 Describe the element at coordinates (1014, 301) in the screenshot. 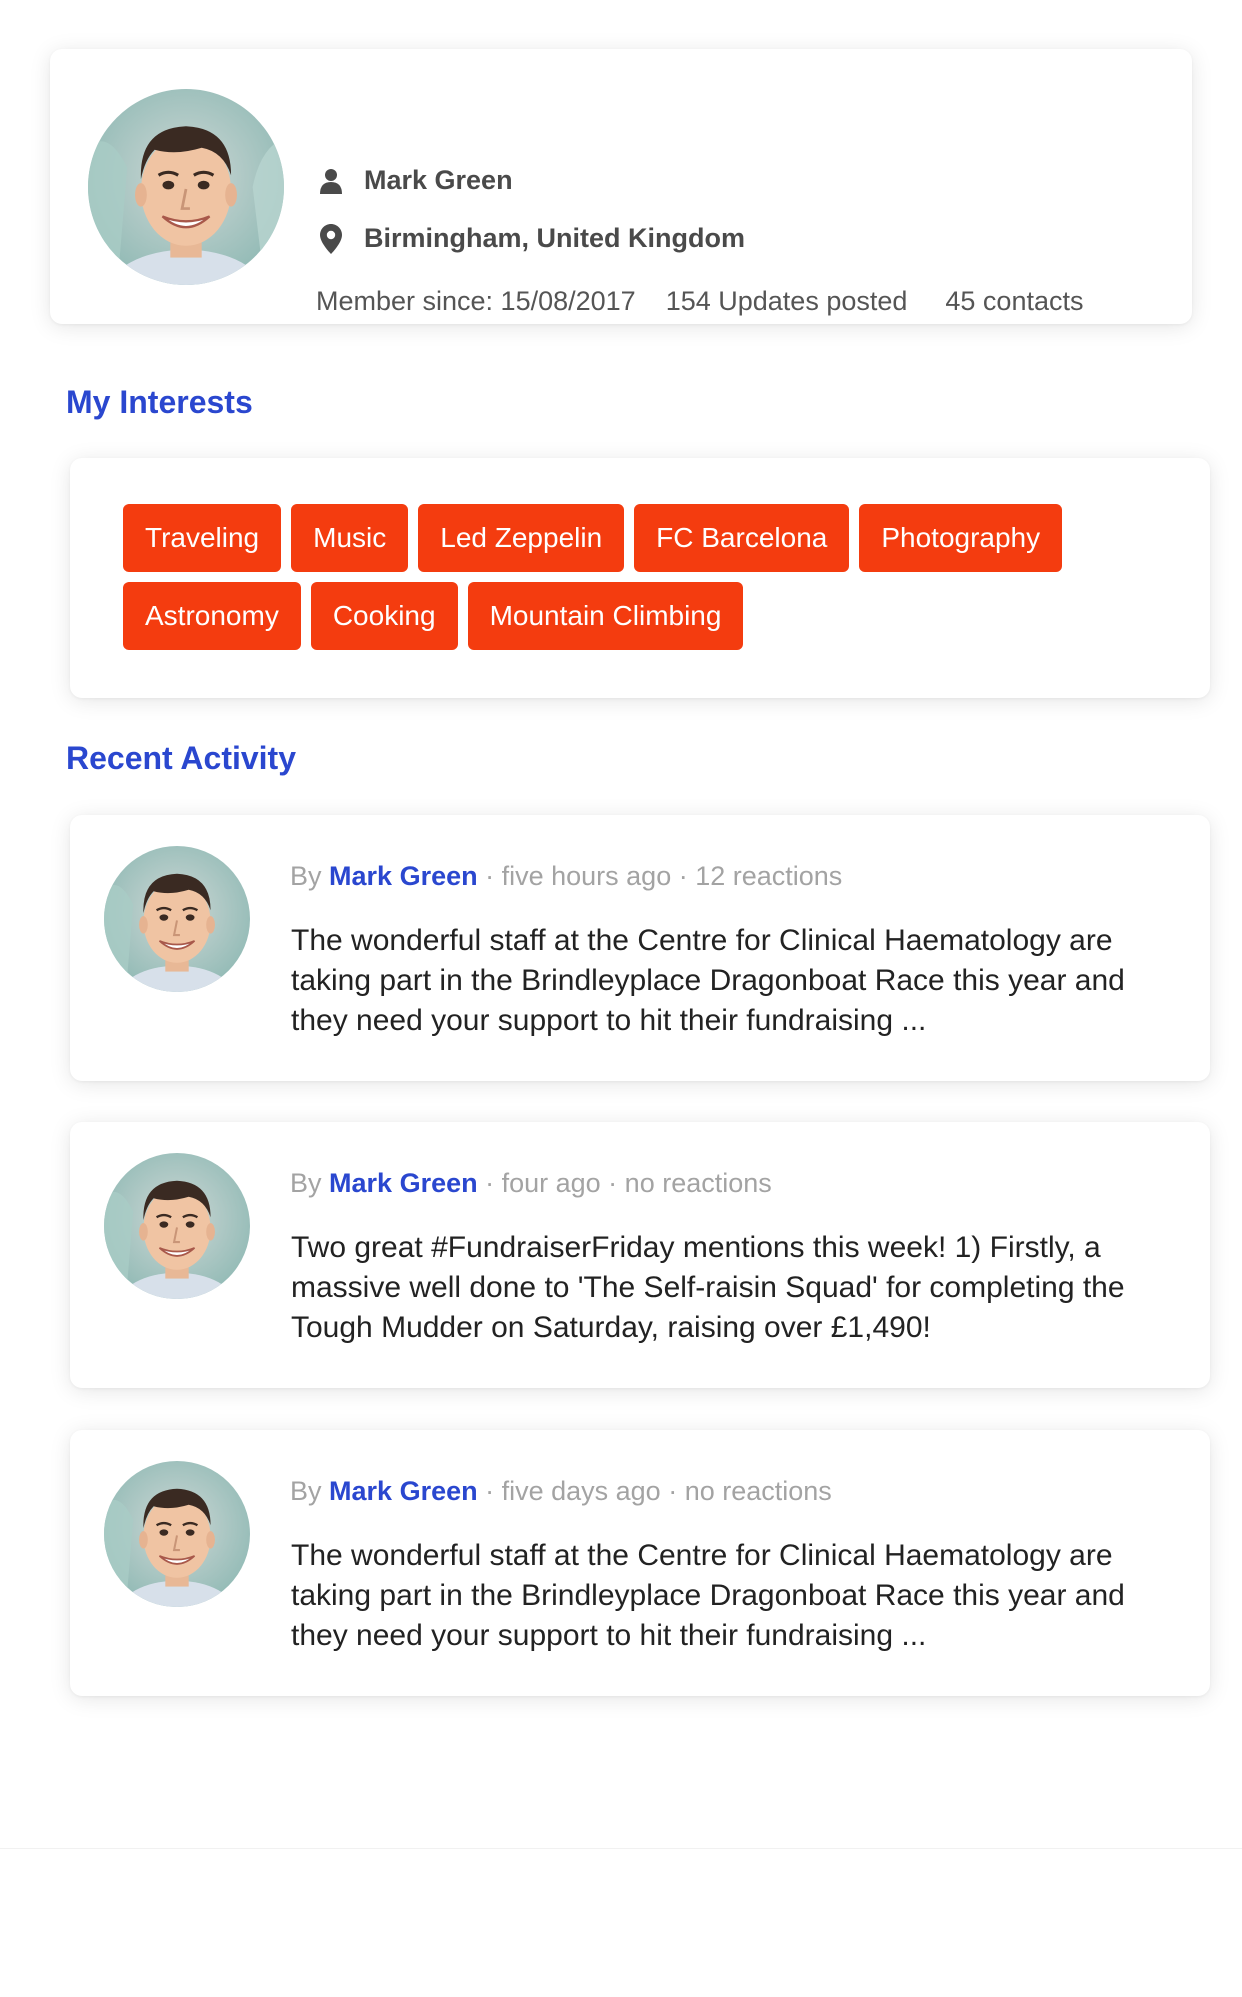

I see `contacts-count: 45 contacts` at that location.